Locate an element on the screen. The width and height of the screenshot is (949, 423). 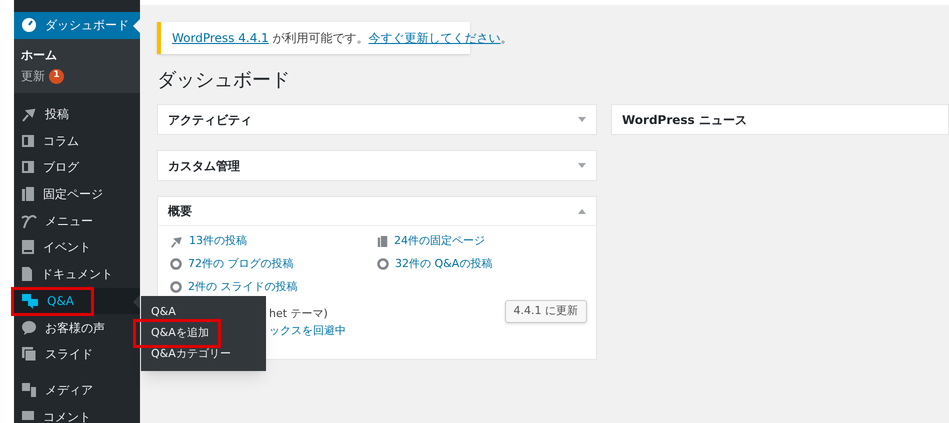
summary-link: 13件の投稿 is located at coordinates (218, 241).